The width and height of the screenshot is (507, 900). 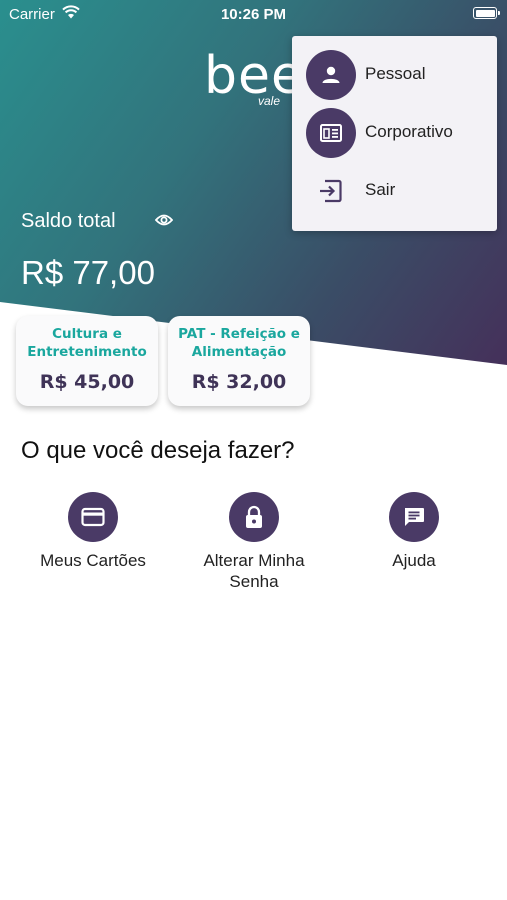 What do you see at coordinates (254, 571) in the screenshot?
I see `action-label: Alterar Minha Senha` at bounding box center [254, 571].